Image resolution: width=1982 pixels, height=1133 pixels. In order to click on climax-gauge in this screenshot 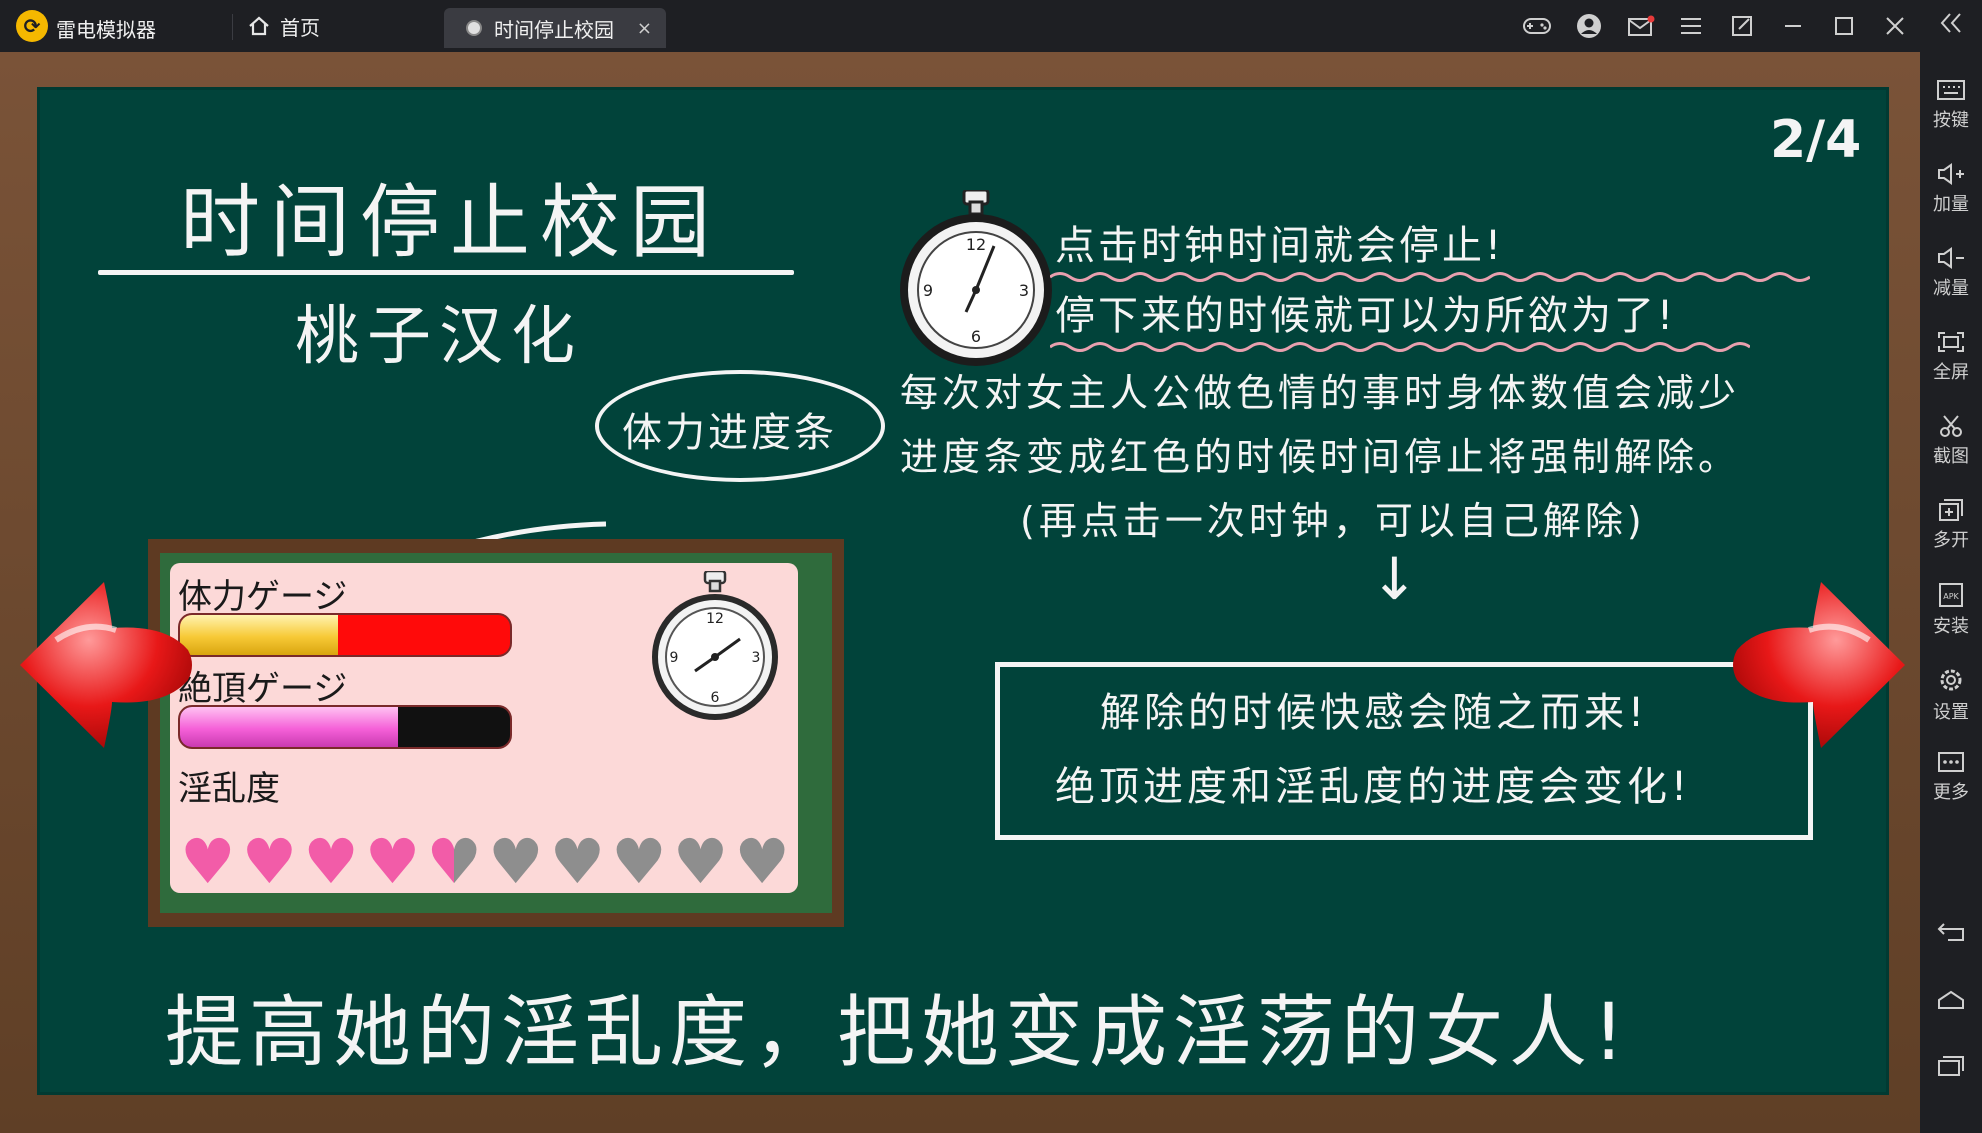, I will do `click(345, 727)`.